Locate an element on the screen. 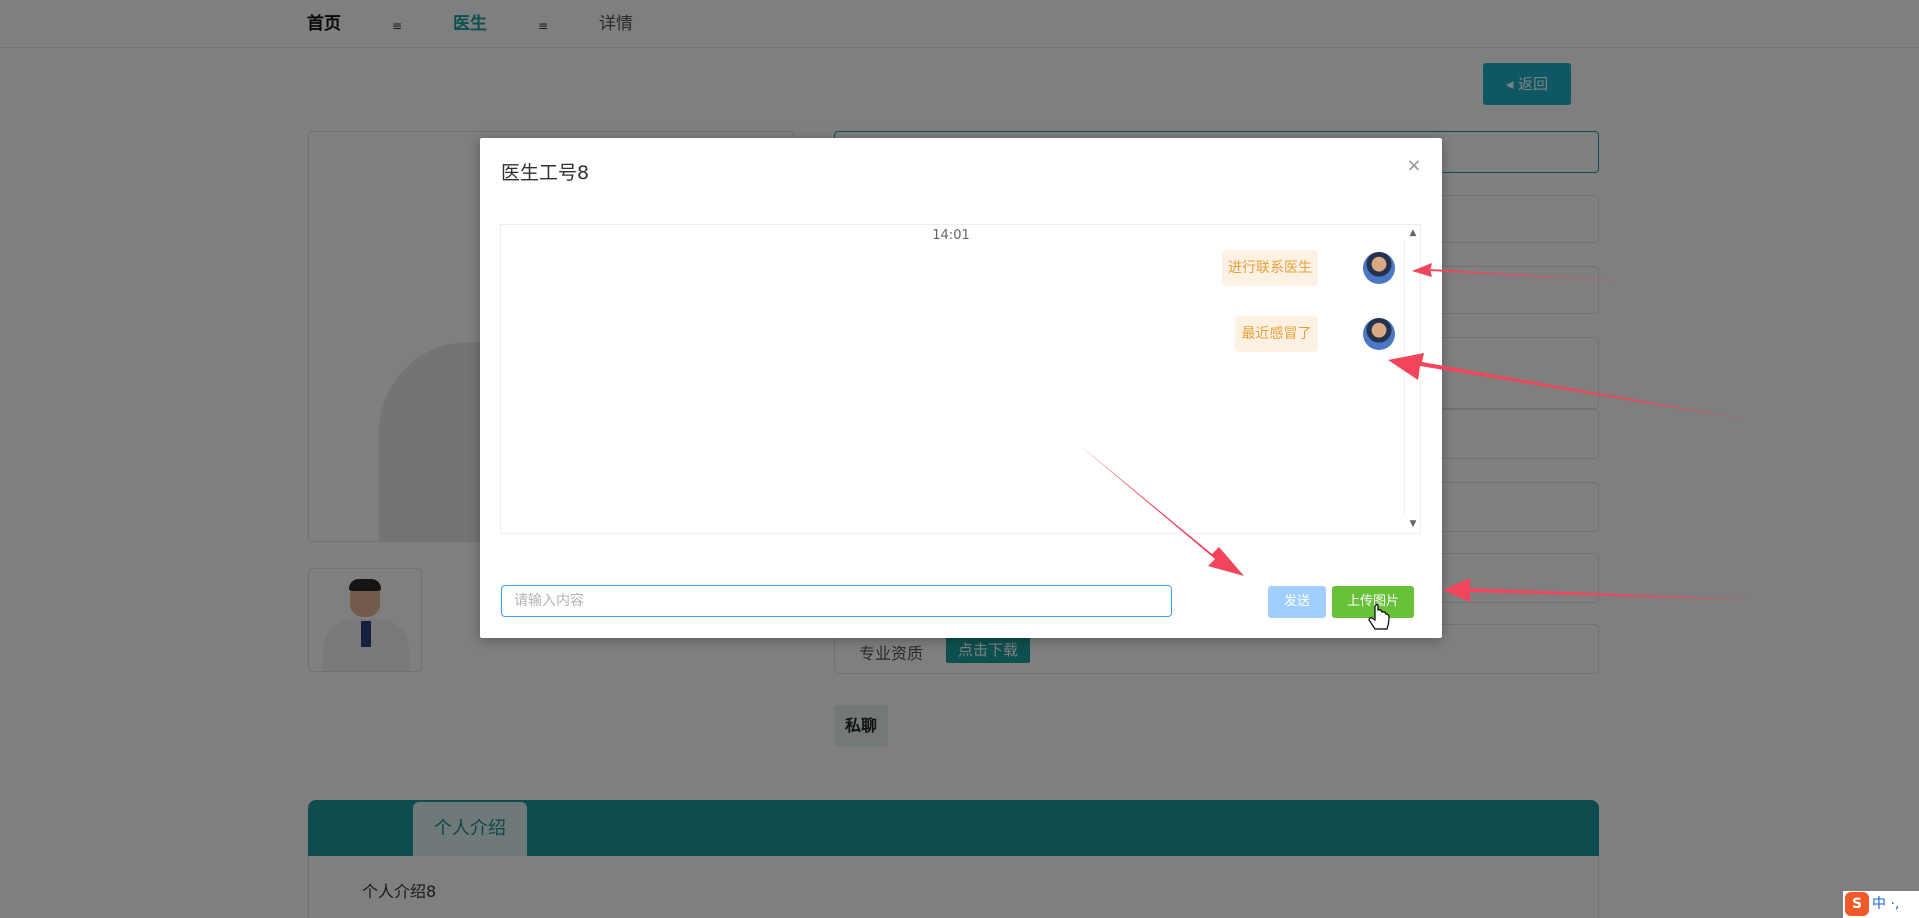 The image size is (1919, 918). ime-mode: 中 ·, is located at coordinates (1886, 904).